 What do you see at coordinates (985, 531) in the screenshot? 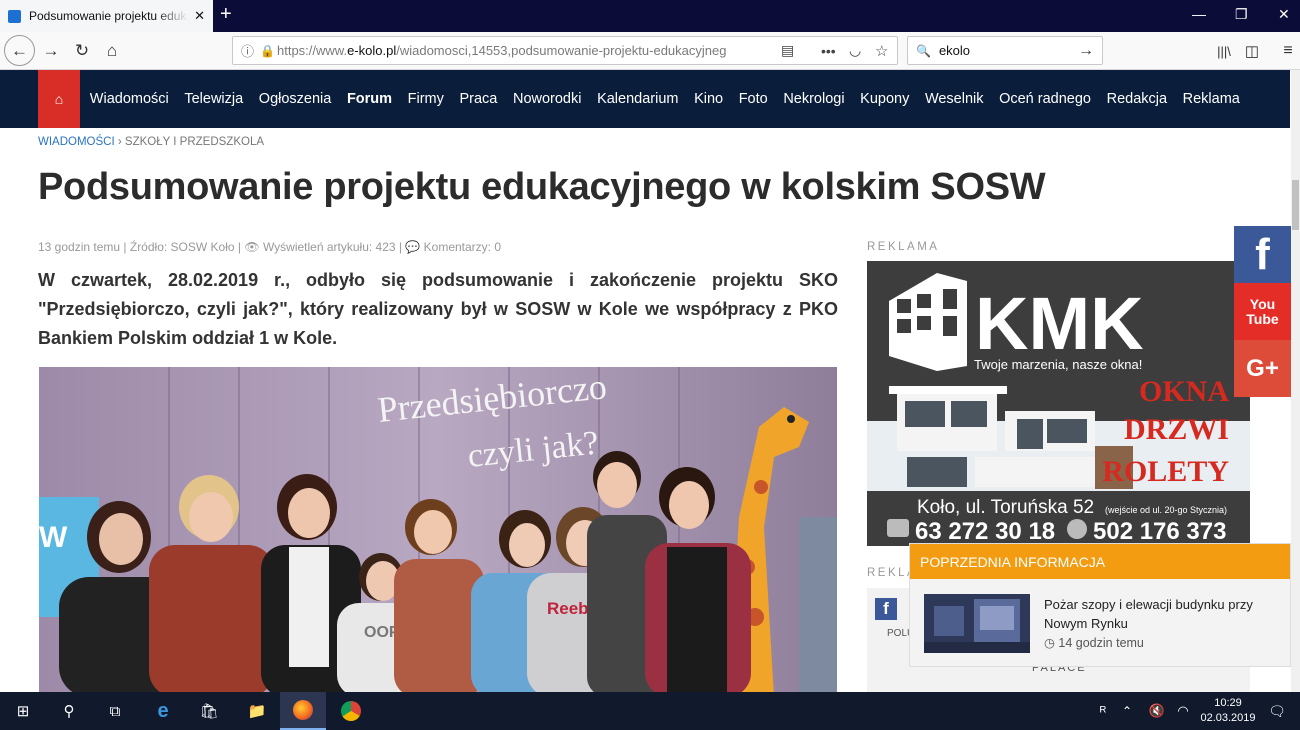
I see `kmk-phone-1: 63 272 30 18` at bounding box center [985, 531].